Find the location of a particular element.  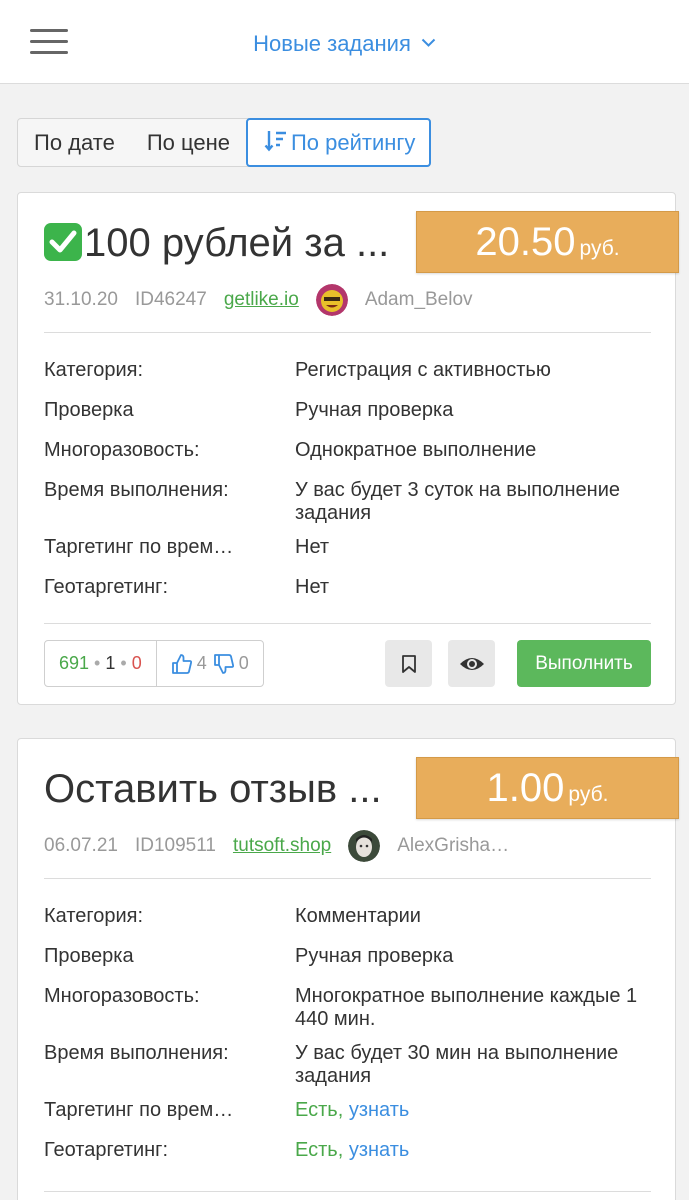

eye-icon is located at coordinates (471, 663).